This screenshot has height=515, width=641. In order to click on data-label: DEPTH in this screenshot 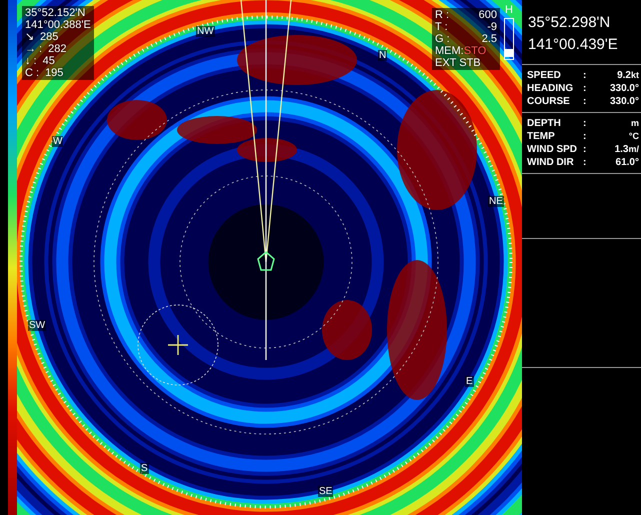, I will do `click(544, 123)`.